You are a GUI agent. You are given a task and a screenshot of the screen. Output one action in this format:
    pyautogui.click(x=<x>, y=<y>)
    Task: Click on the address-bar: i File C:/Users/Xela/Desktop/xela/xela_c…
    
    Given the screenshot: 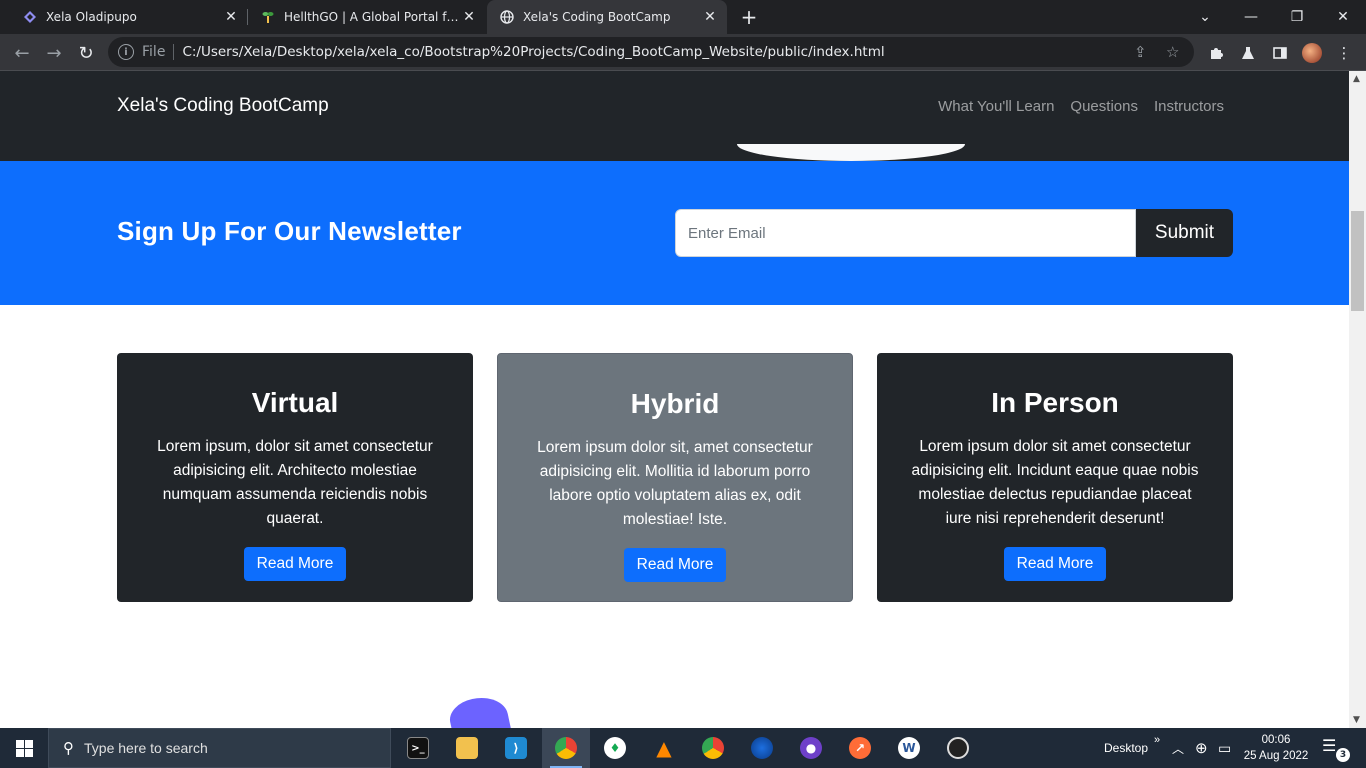 What is the action you would take?
    pyautogui.click(x=651, y=52)
    